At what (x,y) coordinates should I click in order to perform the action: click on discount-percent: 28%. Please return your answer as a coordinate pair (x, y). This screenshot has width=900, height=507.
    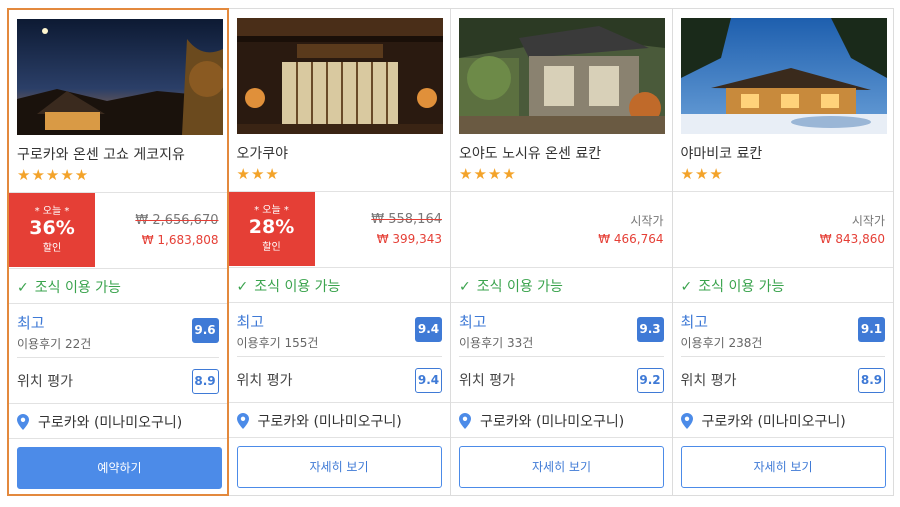
    Looking at the image, I should click on (271, 227).